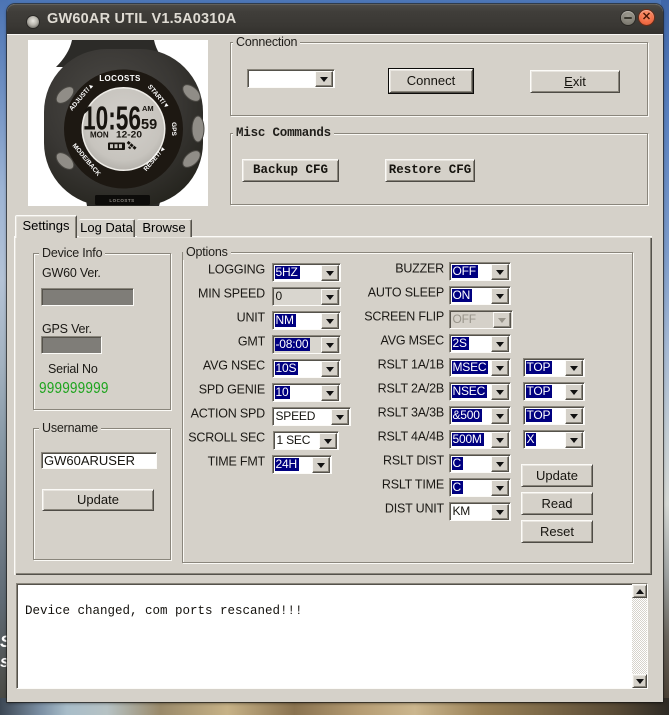 The height and width of the screenshot is (715, 669). I want to click on svg-text: GPS, so click(173, 129).